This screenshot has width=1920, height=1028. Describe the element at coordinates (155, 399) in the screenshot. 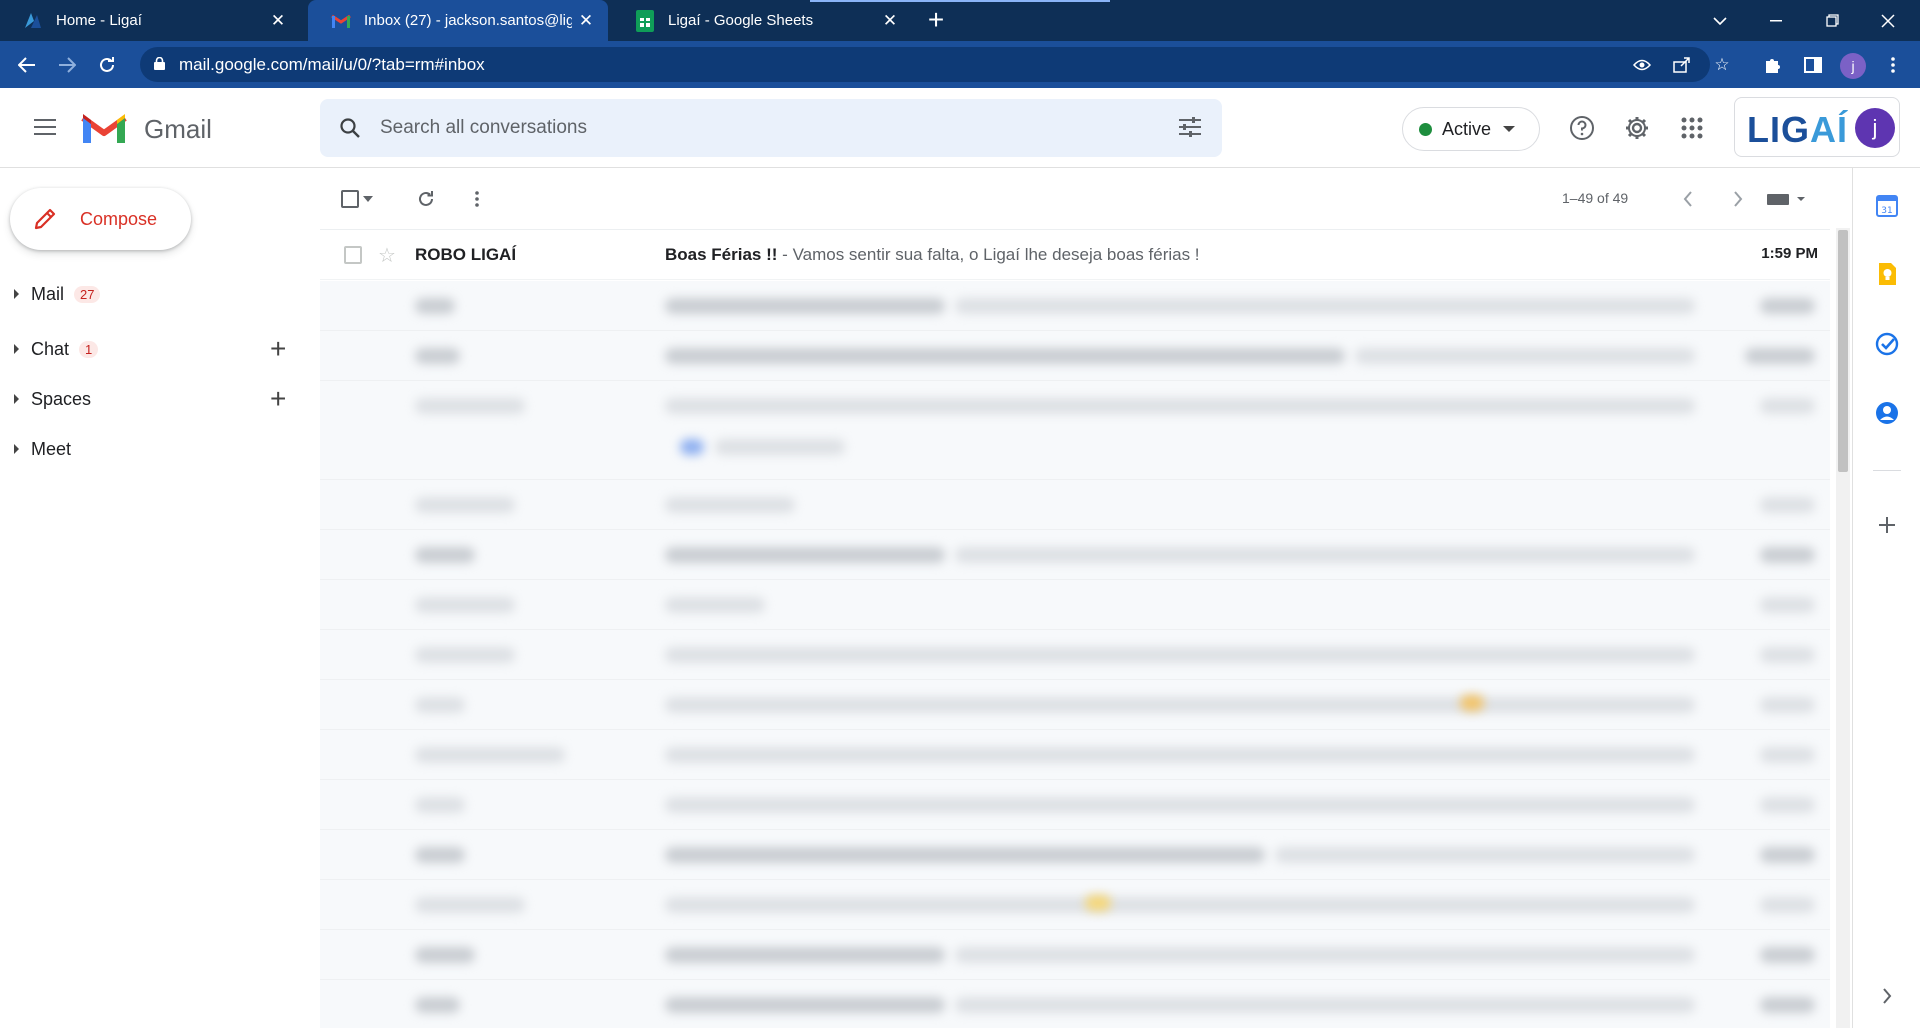

I see `nav-item-spaces: Spaces +` at that location.